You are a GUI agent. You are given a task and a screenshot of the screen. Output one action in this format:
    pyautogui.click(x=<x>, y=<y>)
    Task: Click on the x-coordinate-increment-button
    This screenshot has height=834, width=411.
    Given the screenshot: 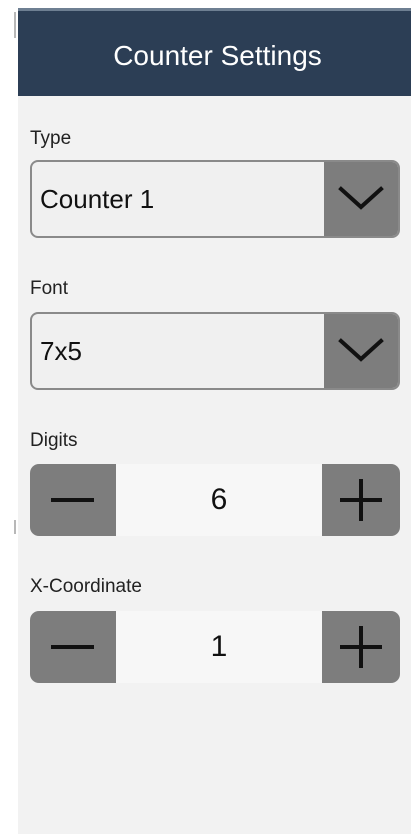 What is the action you would take?
    pyautogui.click(x=361, y=647)
    